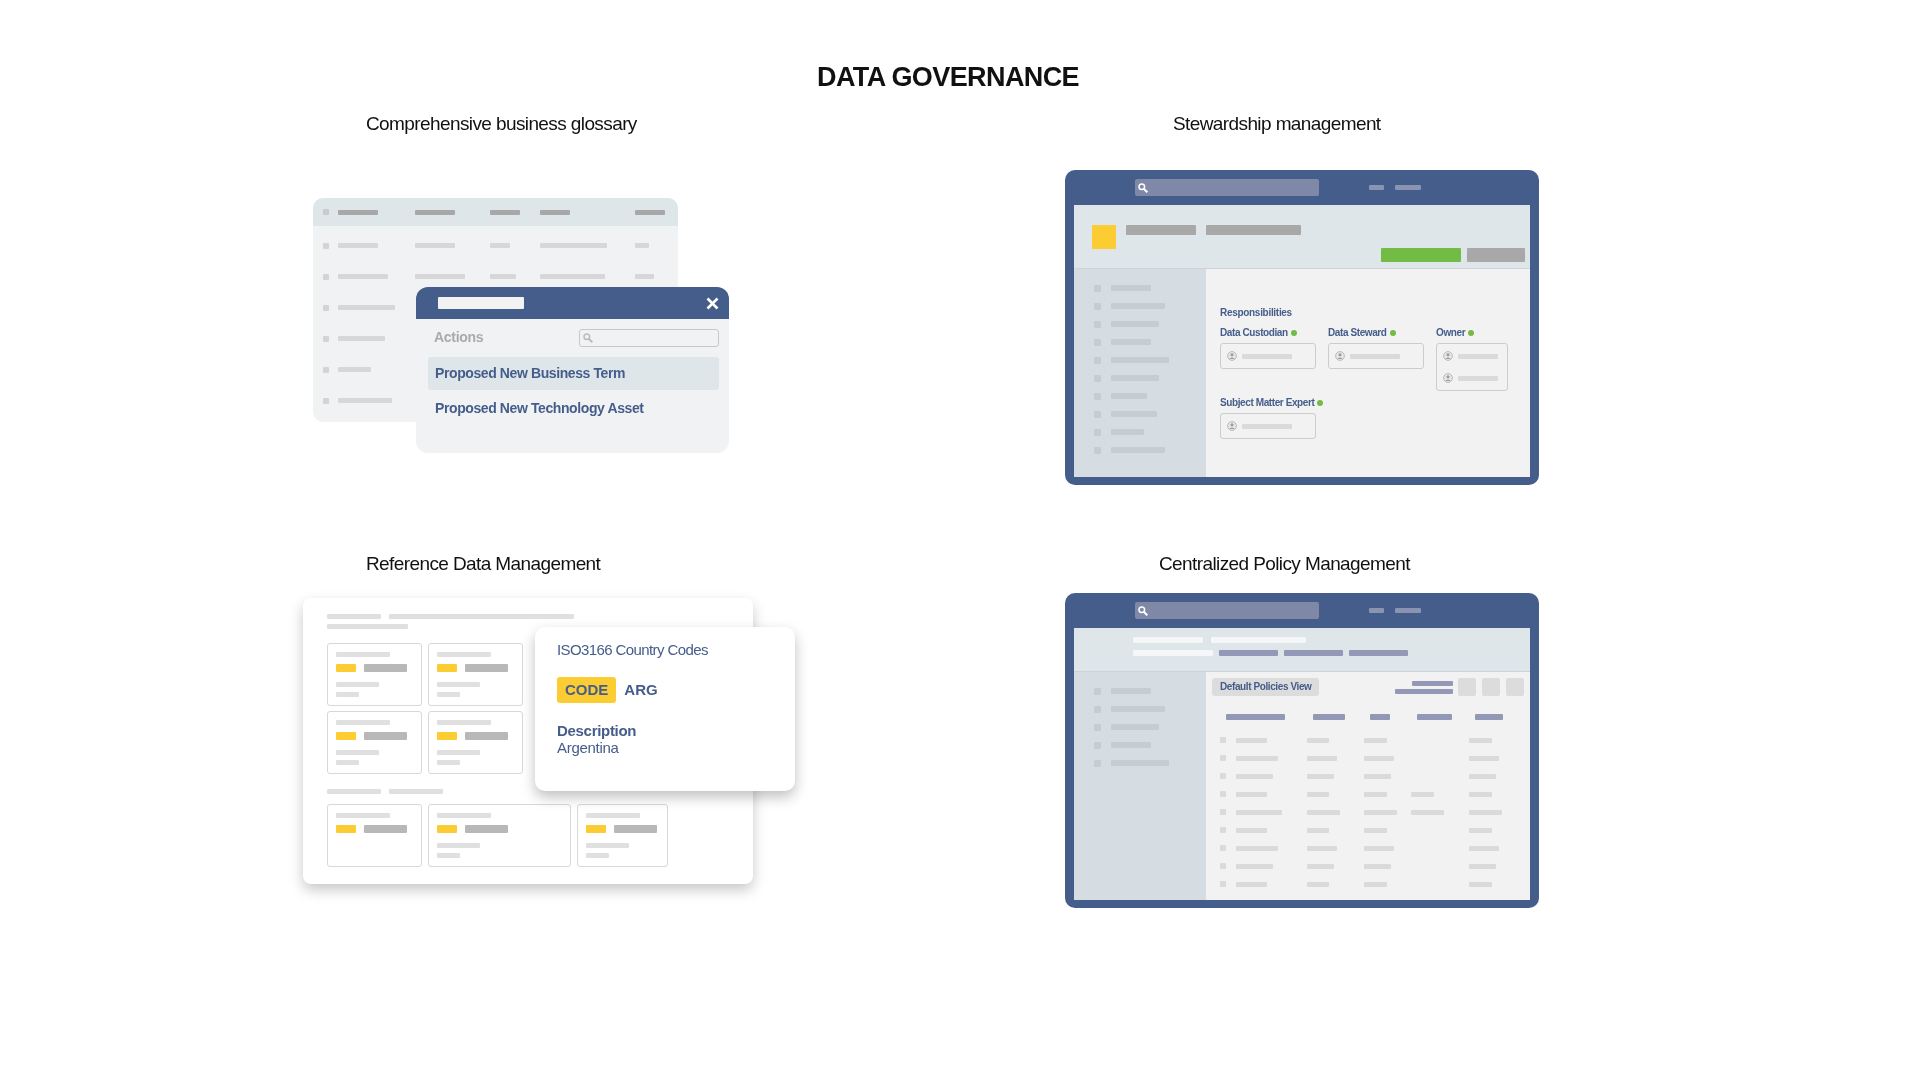  I want to click on logo-square, so click(1104, 237).